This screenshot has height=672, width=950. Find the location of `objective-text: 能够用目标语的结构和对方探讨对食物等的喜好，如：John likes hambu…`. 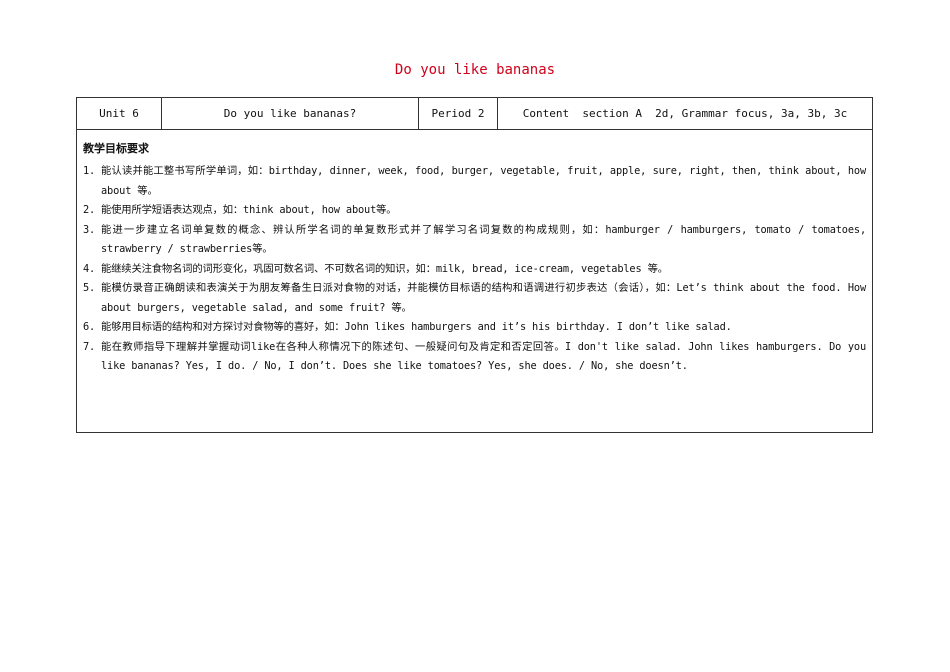

objective-text: 能够用目标语的结构和对方探讨对食物等的喜好，如：John likes hambu… is located at coordinates (416, 327).